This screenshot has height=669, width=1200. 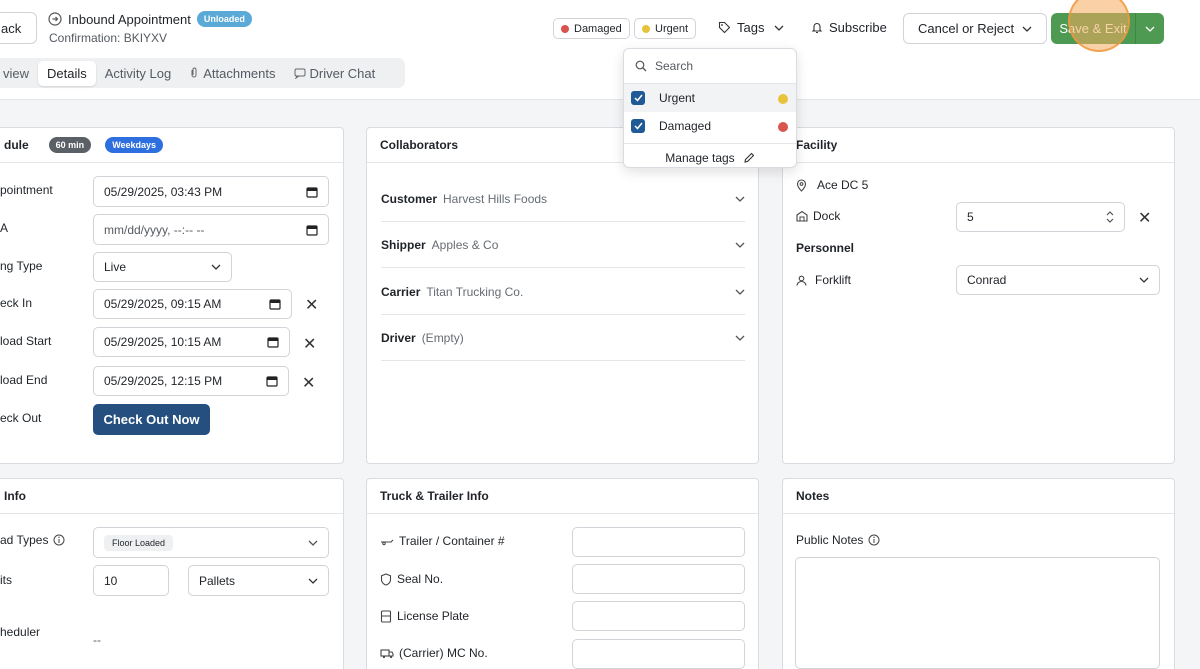 I want to click on tags-button: Tags, so click(x=751, y=27).